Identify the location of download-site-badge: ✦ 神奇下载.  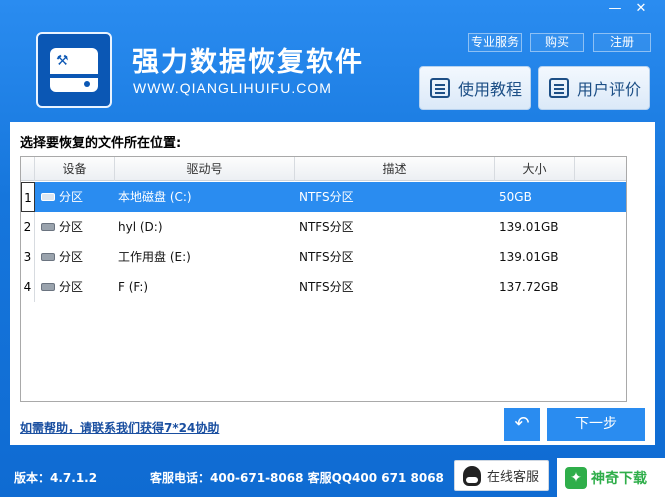
(611, 477).